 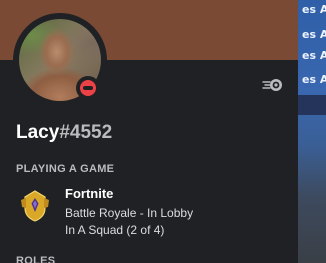 I want to click on game-state: In A Squad (2 of 4), so click(x=115, y=230).